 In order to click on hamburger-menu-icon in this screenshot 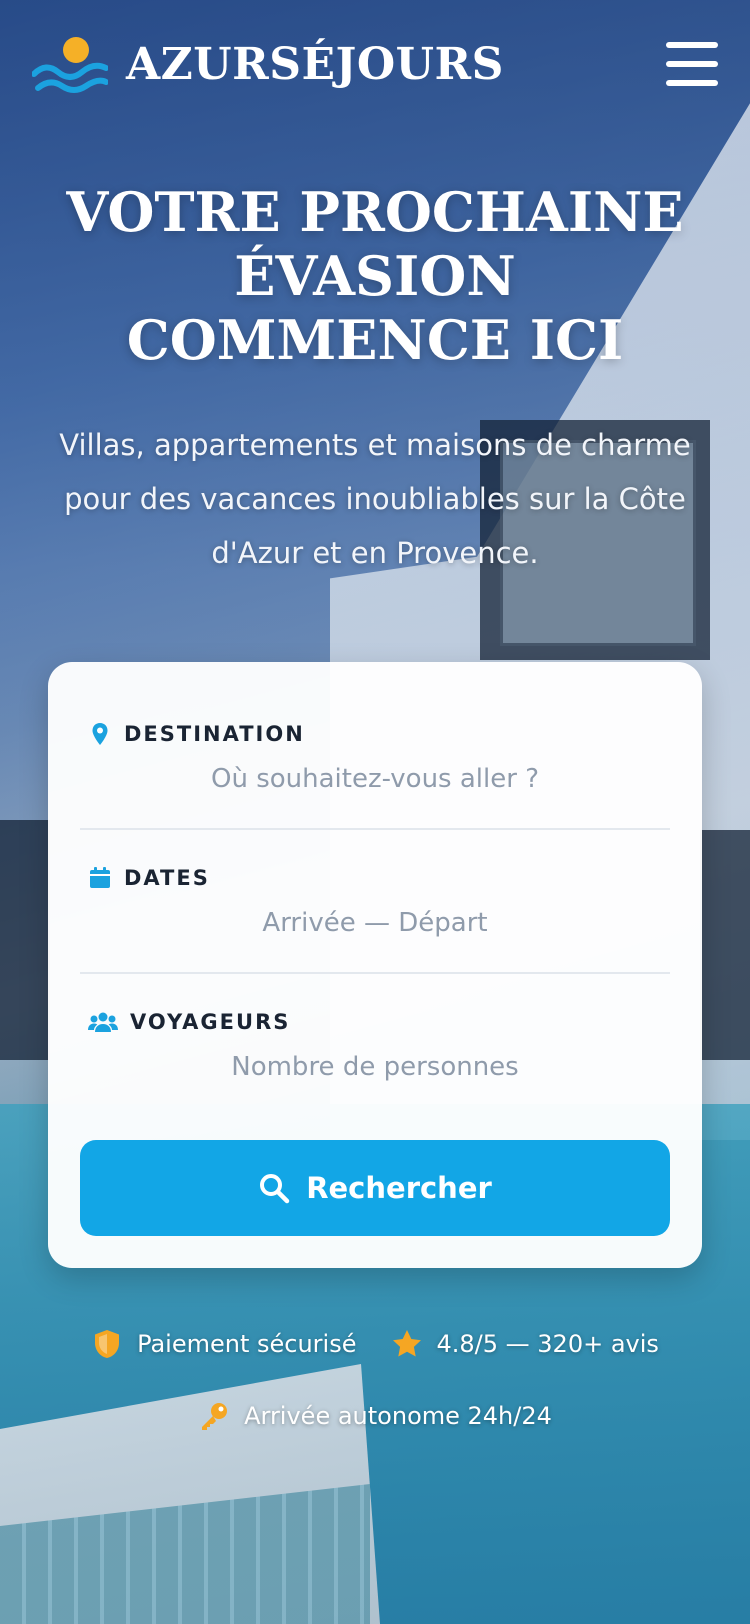, I will do `click(692, 64)`.